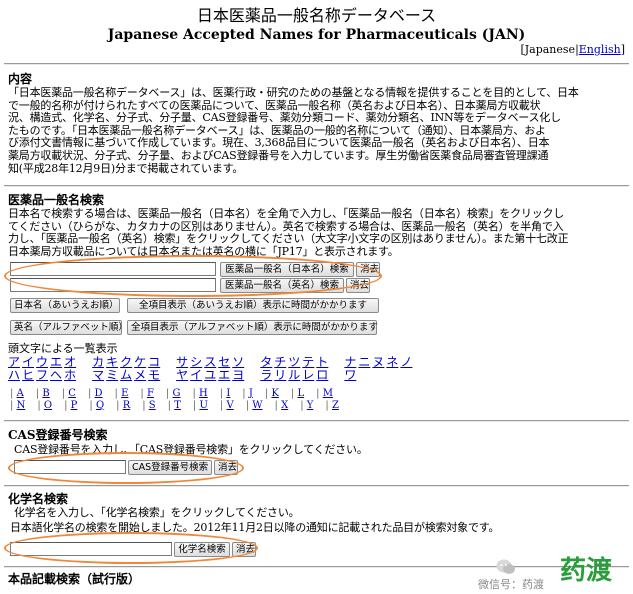 The width and height of the screenshot is (633, 594). What do you see at coordinates (224, 362) in the screenshot?
I see `kana-index-link: セ` at bounding box center [224, 362].